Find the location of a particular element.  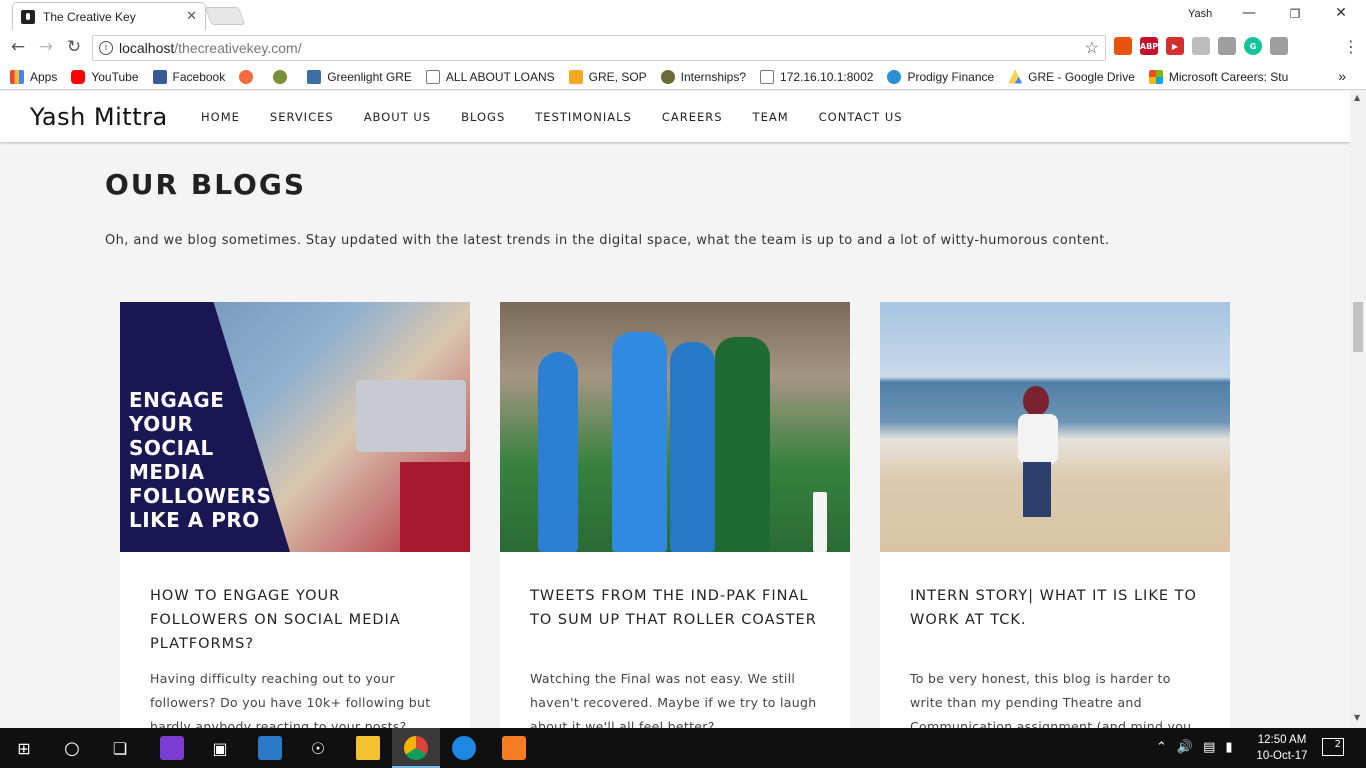

bookmark-all-about-loans: ALL ABOUT LOANS is located at coordinates (490, 76).